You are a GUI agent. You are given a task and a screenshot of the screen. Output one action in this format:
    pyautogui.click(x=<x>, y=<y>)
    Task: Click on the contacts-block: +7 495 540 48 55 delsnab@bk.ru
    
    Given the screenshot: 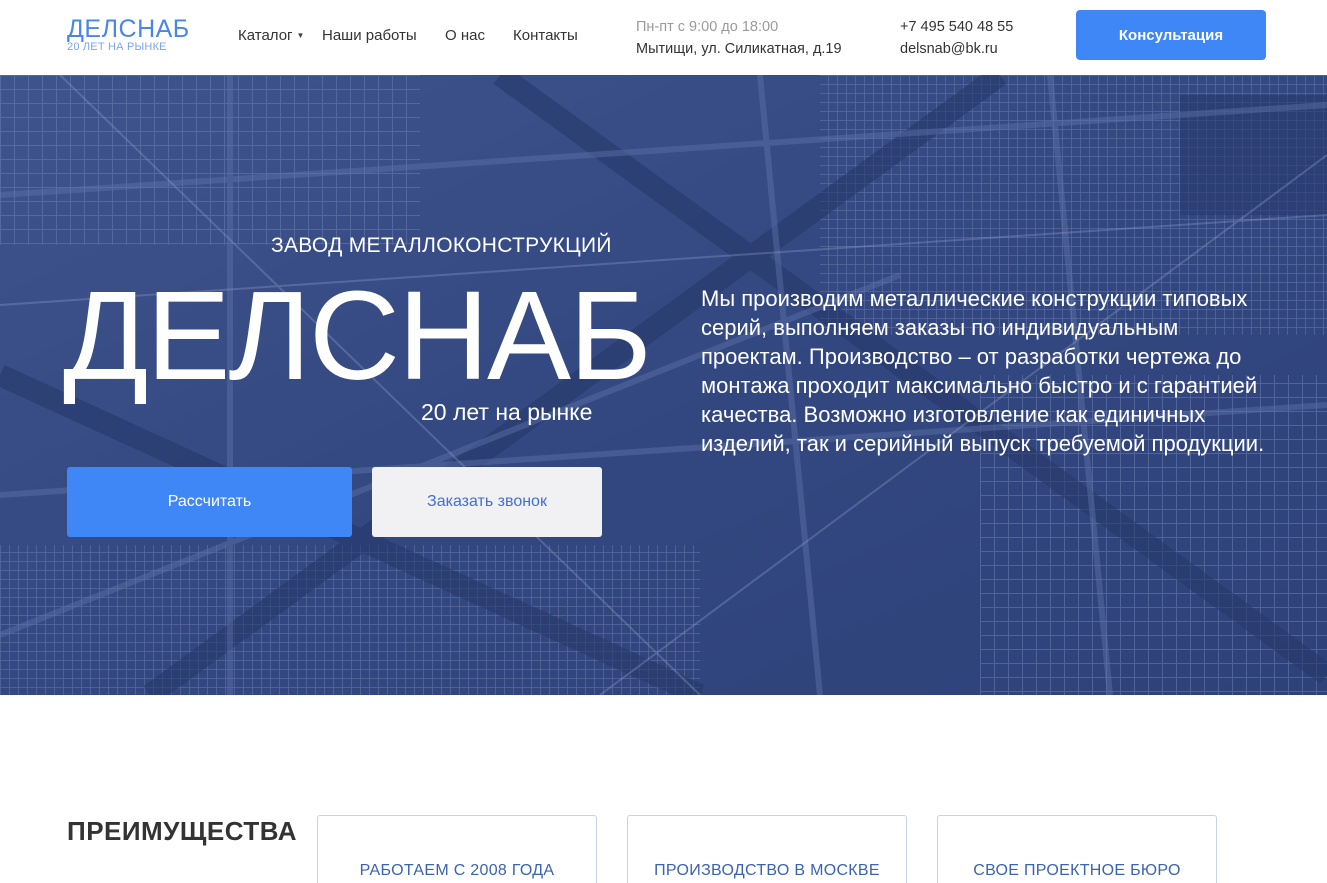 What is the action you would take?
    pyautogui.click(x=956, y=38)
    